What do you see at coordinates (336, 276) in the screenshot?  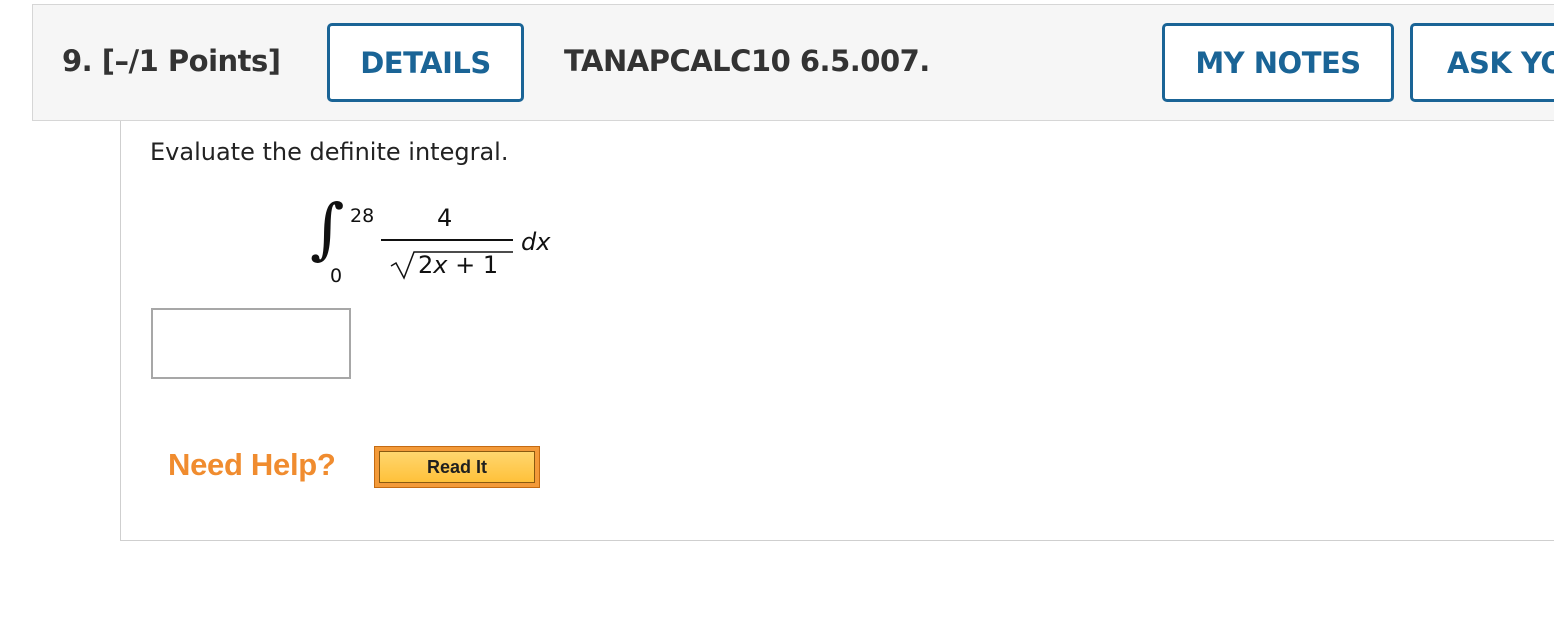 I see `lower-limit: 0` at bounding box center [336, 276].